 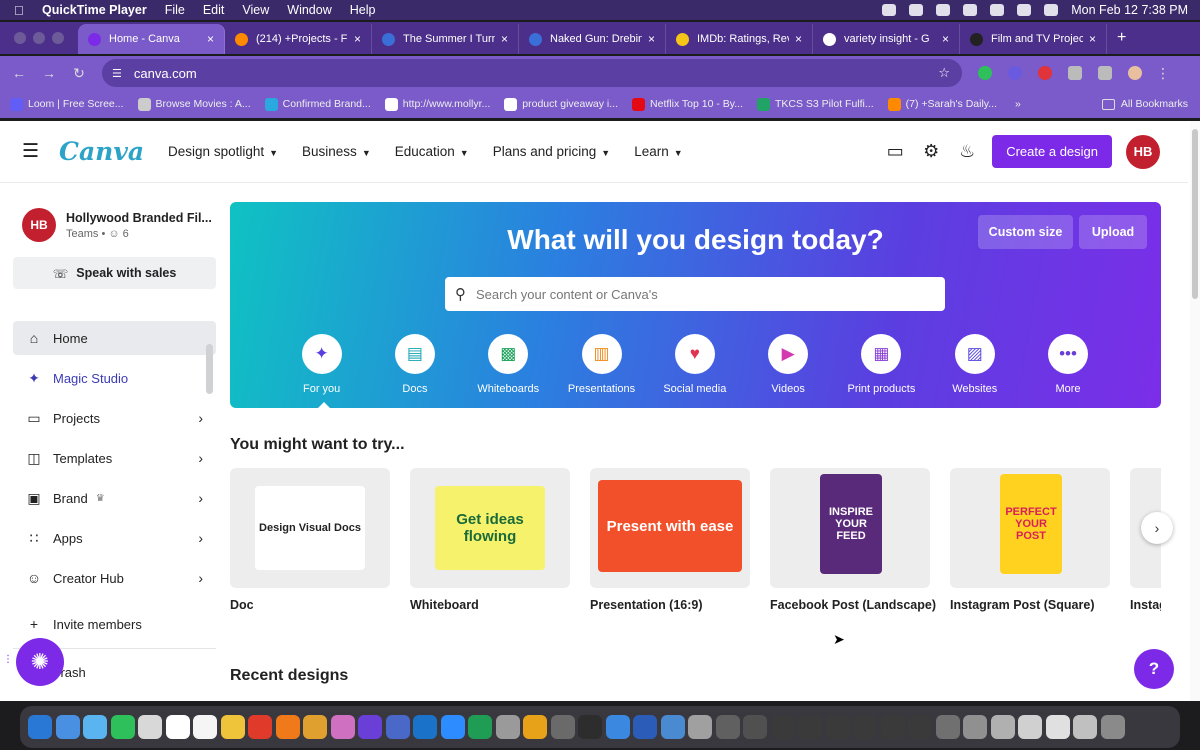 What do you see at coordinates (151, 39) in the screenshot?
I see `tab-0: Home - Canva ×` at bounding box center [151, 39].